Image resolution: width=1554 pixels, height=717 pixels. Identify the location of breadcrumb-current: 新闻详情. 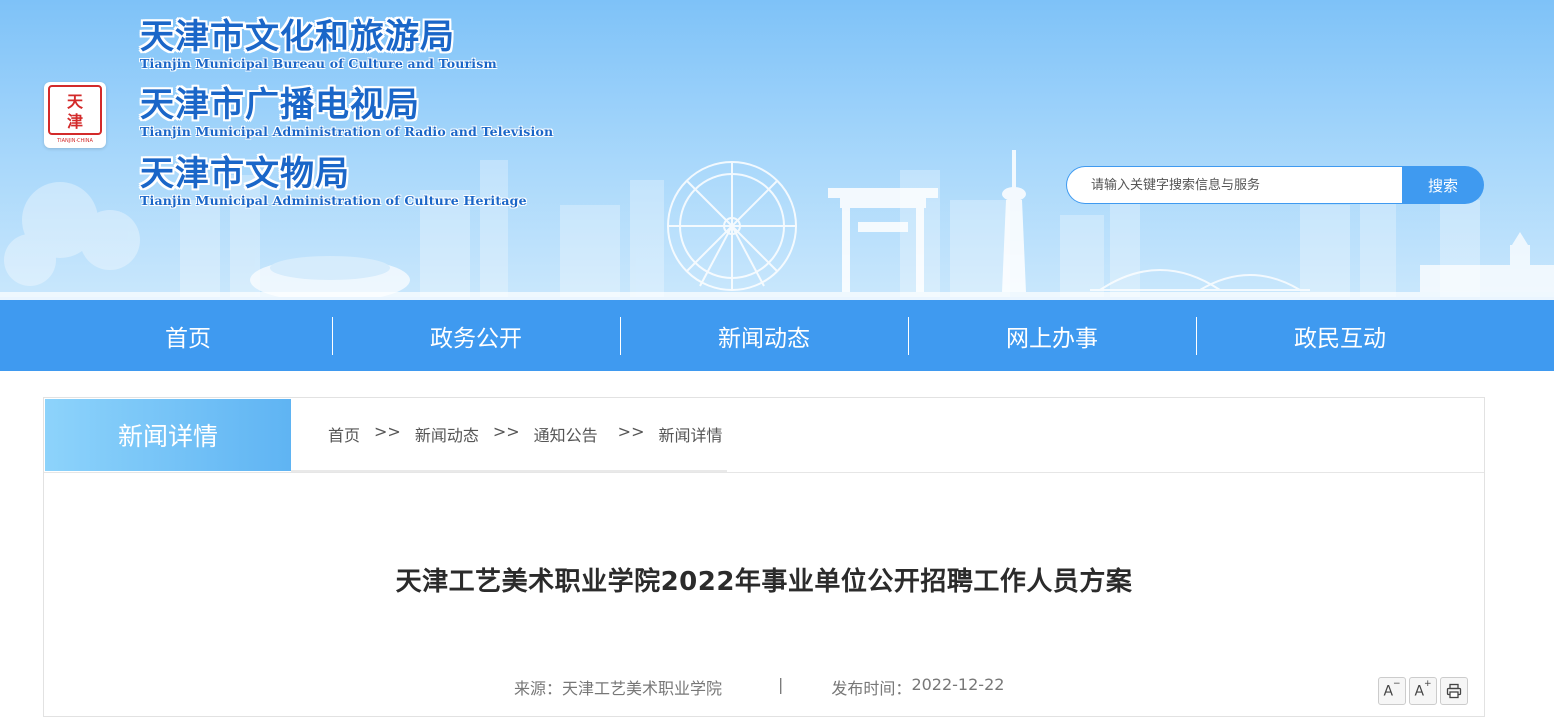
(690, 434).